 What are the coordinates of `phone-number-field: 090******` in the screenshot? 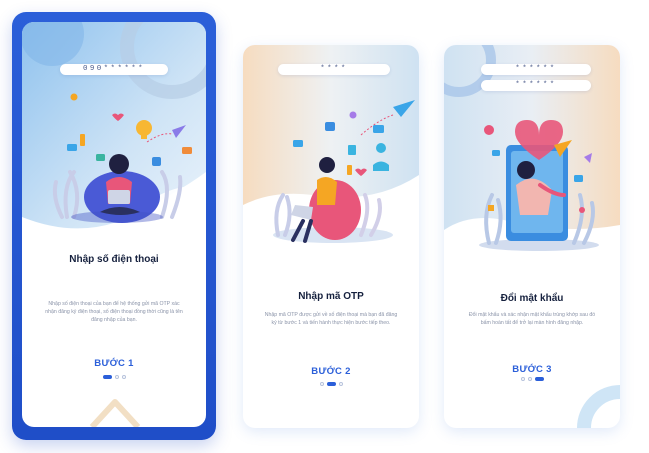 It's located at (114, 69).